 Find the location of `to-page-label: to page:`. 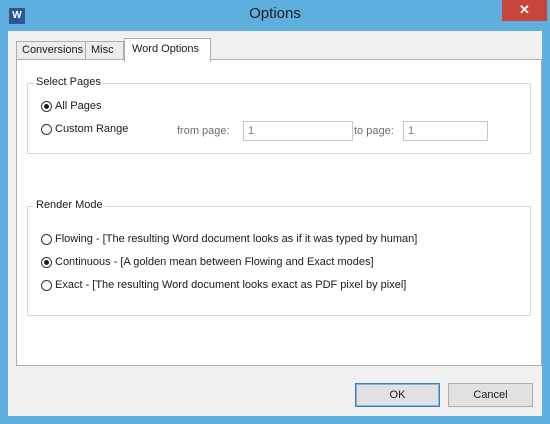

to-page-label: to page: is located at coordinates (374, 131).